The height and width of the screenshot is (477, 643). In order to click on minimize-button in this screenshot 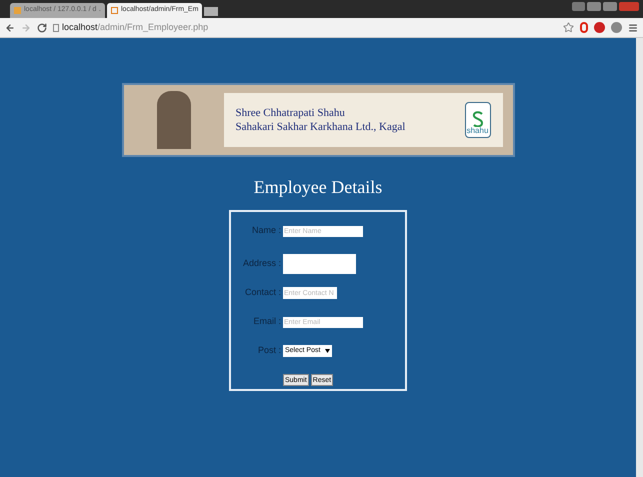, I will do `click(594, 6)`.